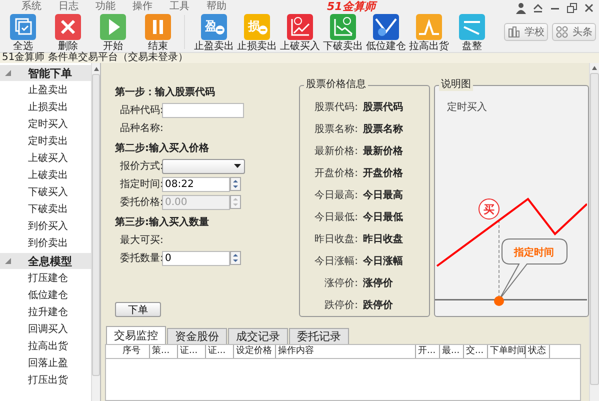  I want to click on info-label: 开盘价格:, so click(336, 173).